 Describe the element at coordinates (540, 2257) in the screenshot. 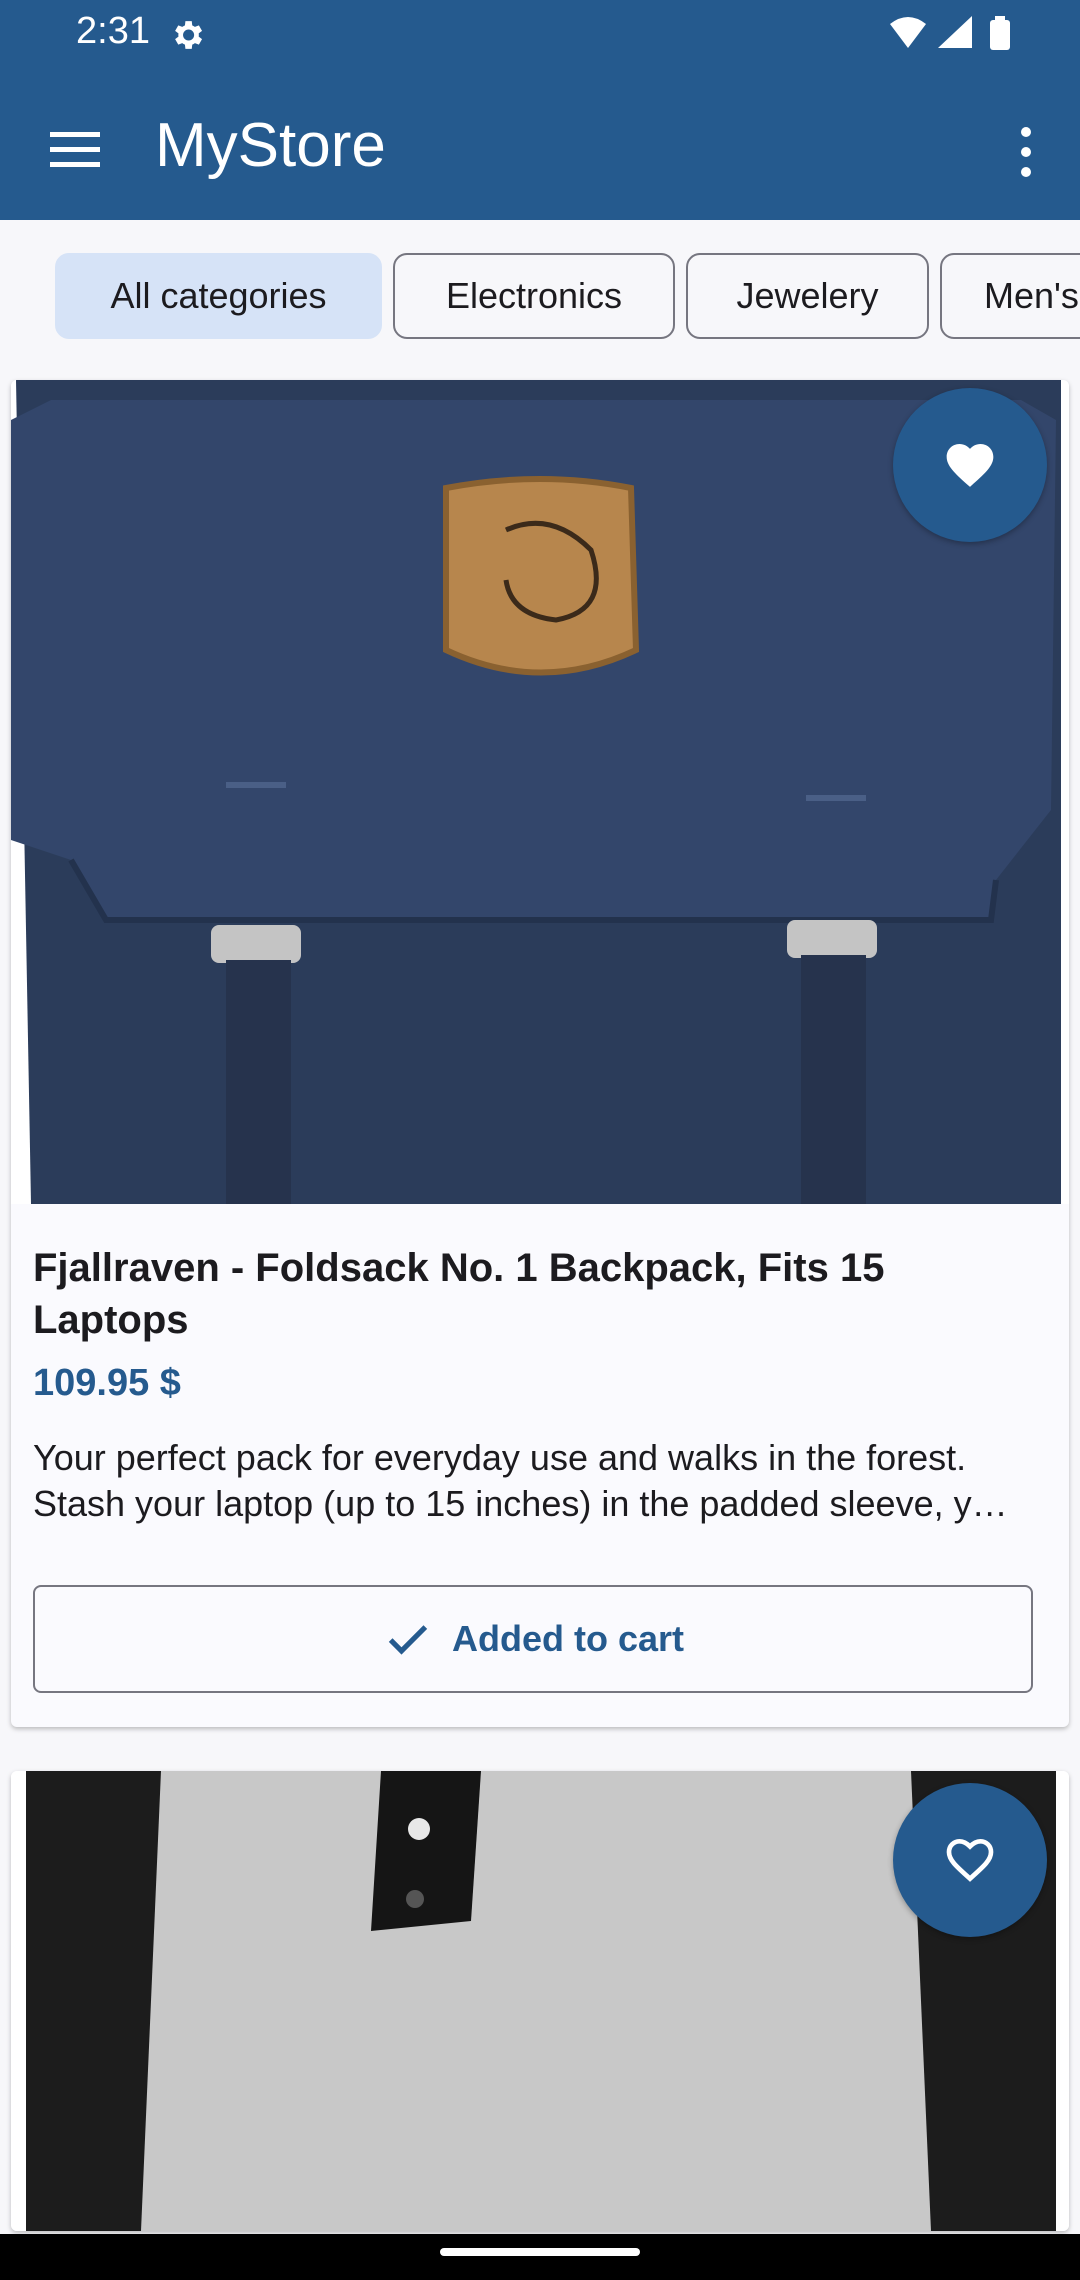

I see `navigation-bar` at that location.